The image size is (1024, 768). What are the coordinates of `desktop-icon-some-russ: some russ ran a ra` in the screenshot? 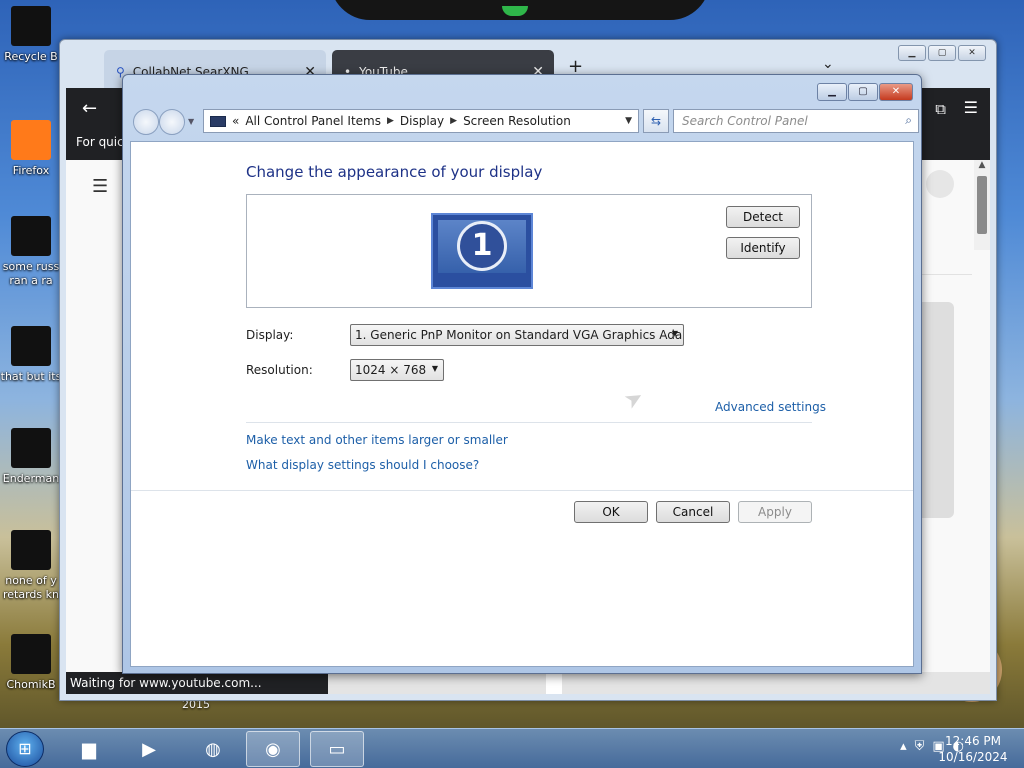 It's located at (31, 252).